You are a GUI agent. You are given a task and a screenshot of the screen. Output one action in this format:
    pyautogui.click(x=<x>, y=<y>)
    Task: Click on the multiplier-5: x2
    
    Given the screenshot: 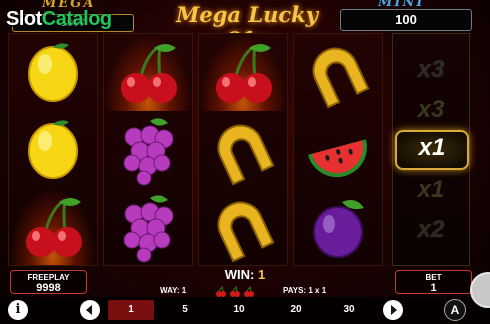 What is the action you would take?
    pyautogui.click(x=431, y=229)
    